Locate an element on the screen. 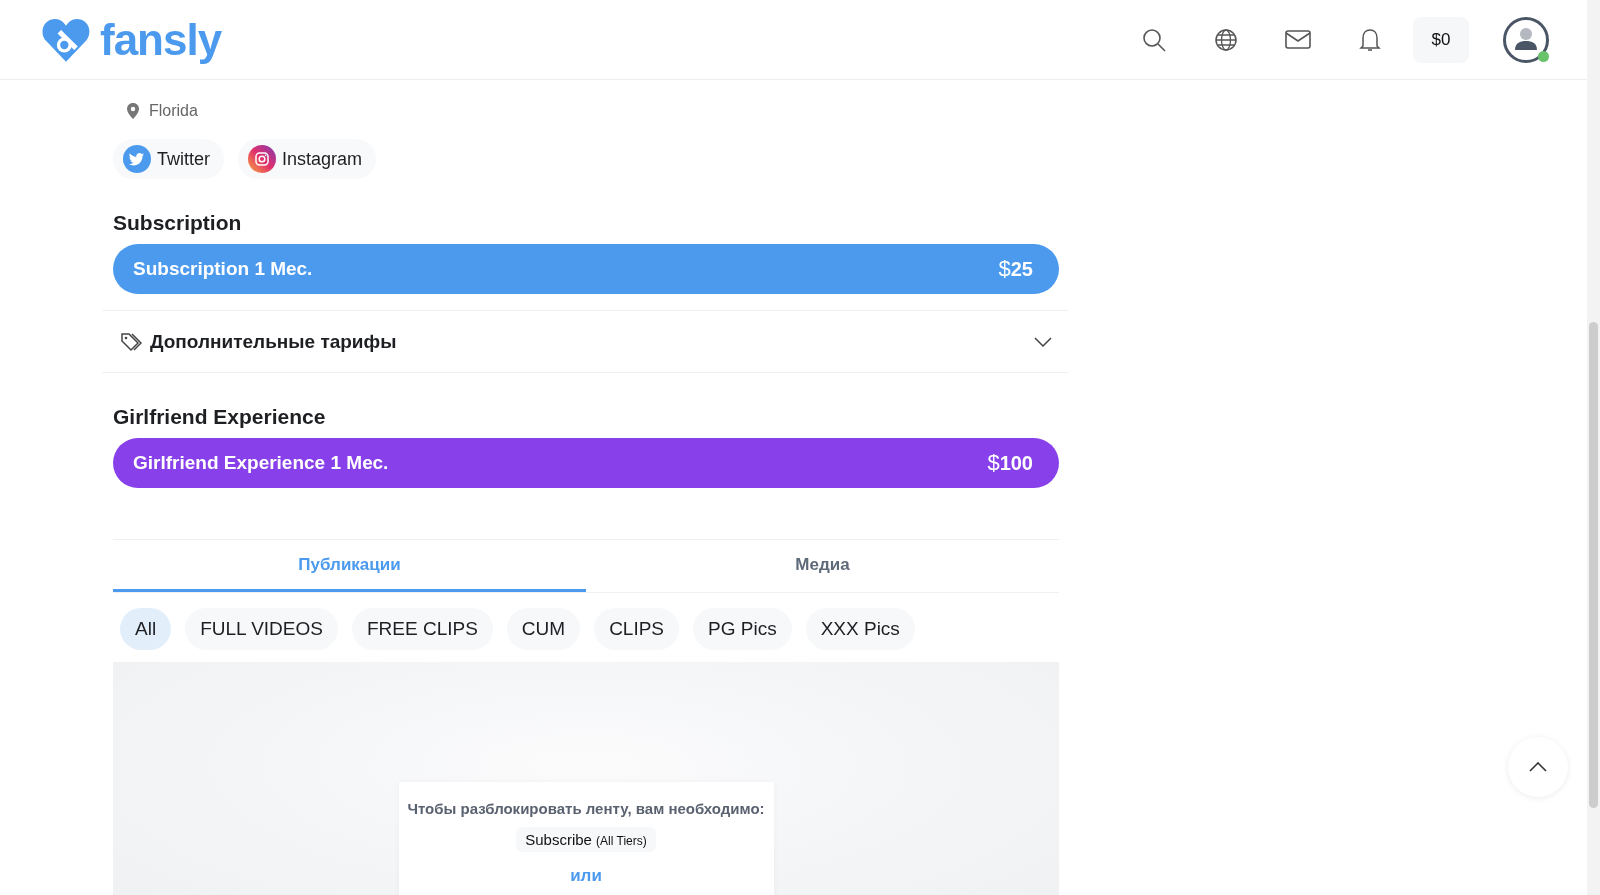  scrollbar is located at coordinates (1593, 447).